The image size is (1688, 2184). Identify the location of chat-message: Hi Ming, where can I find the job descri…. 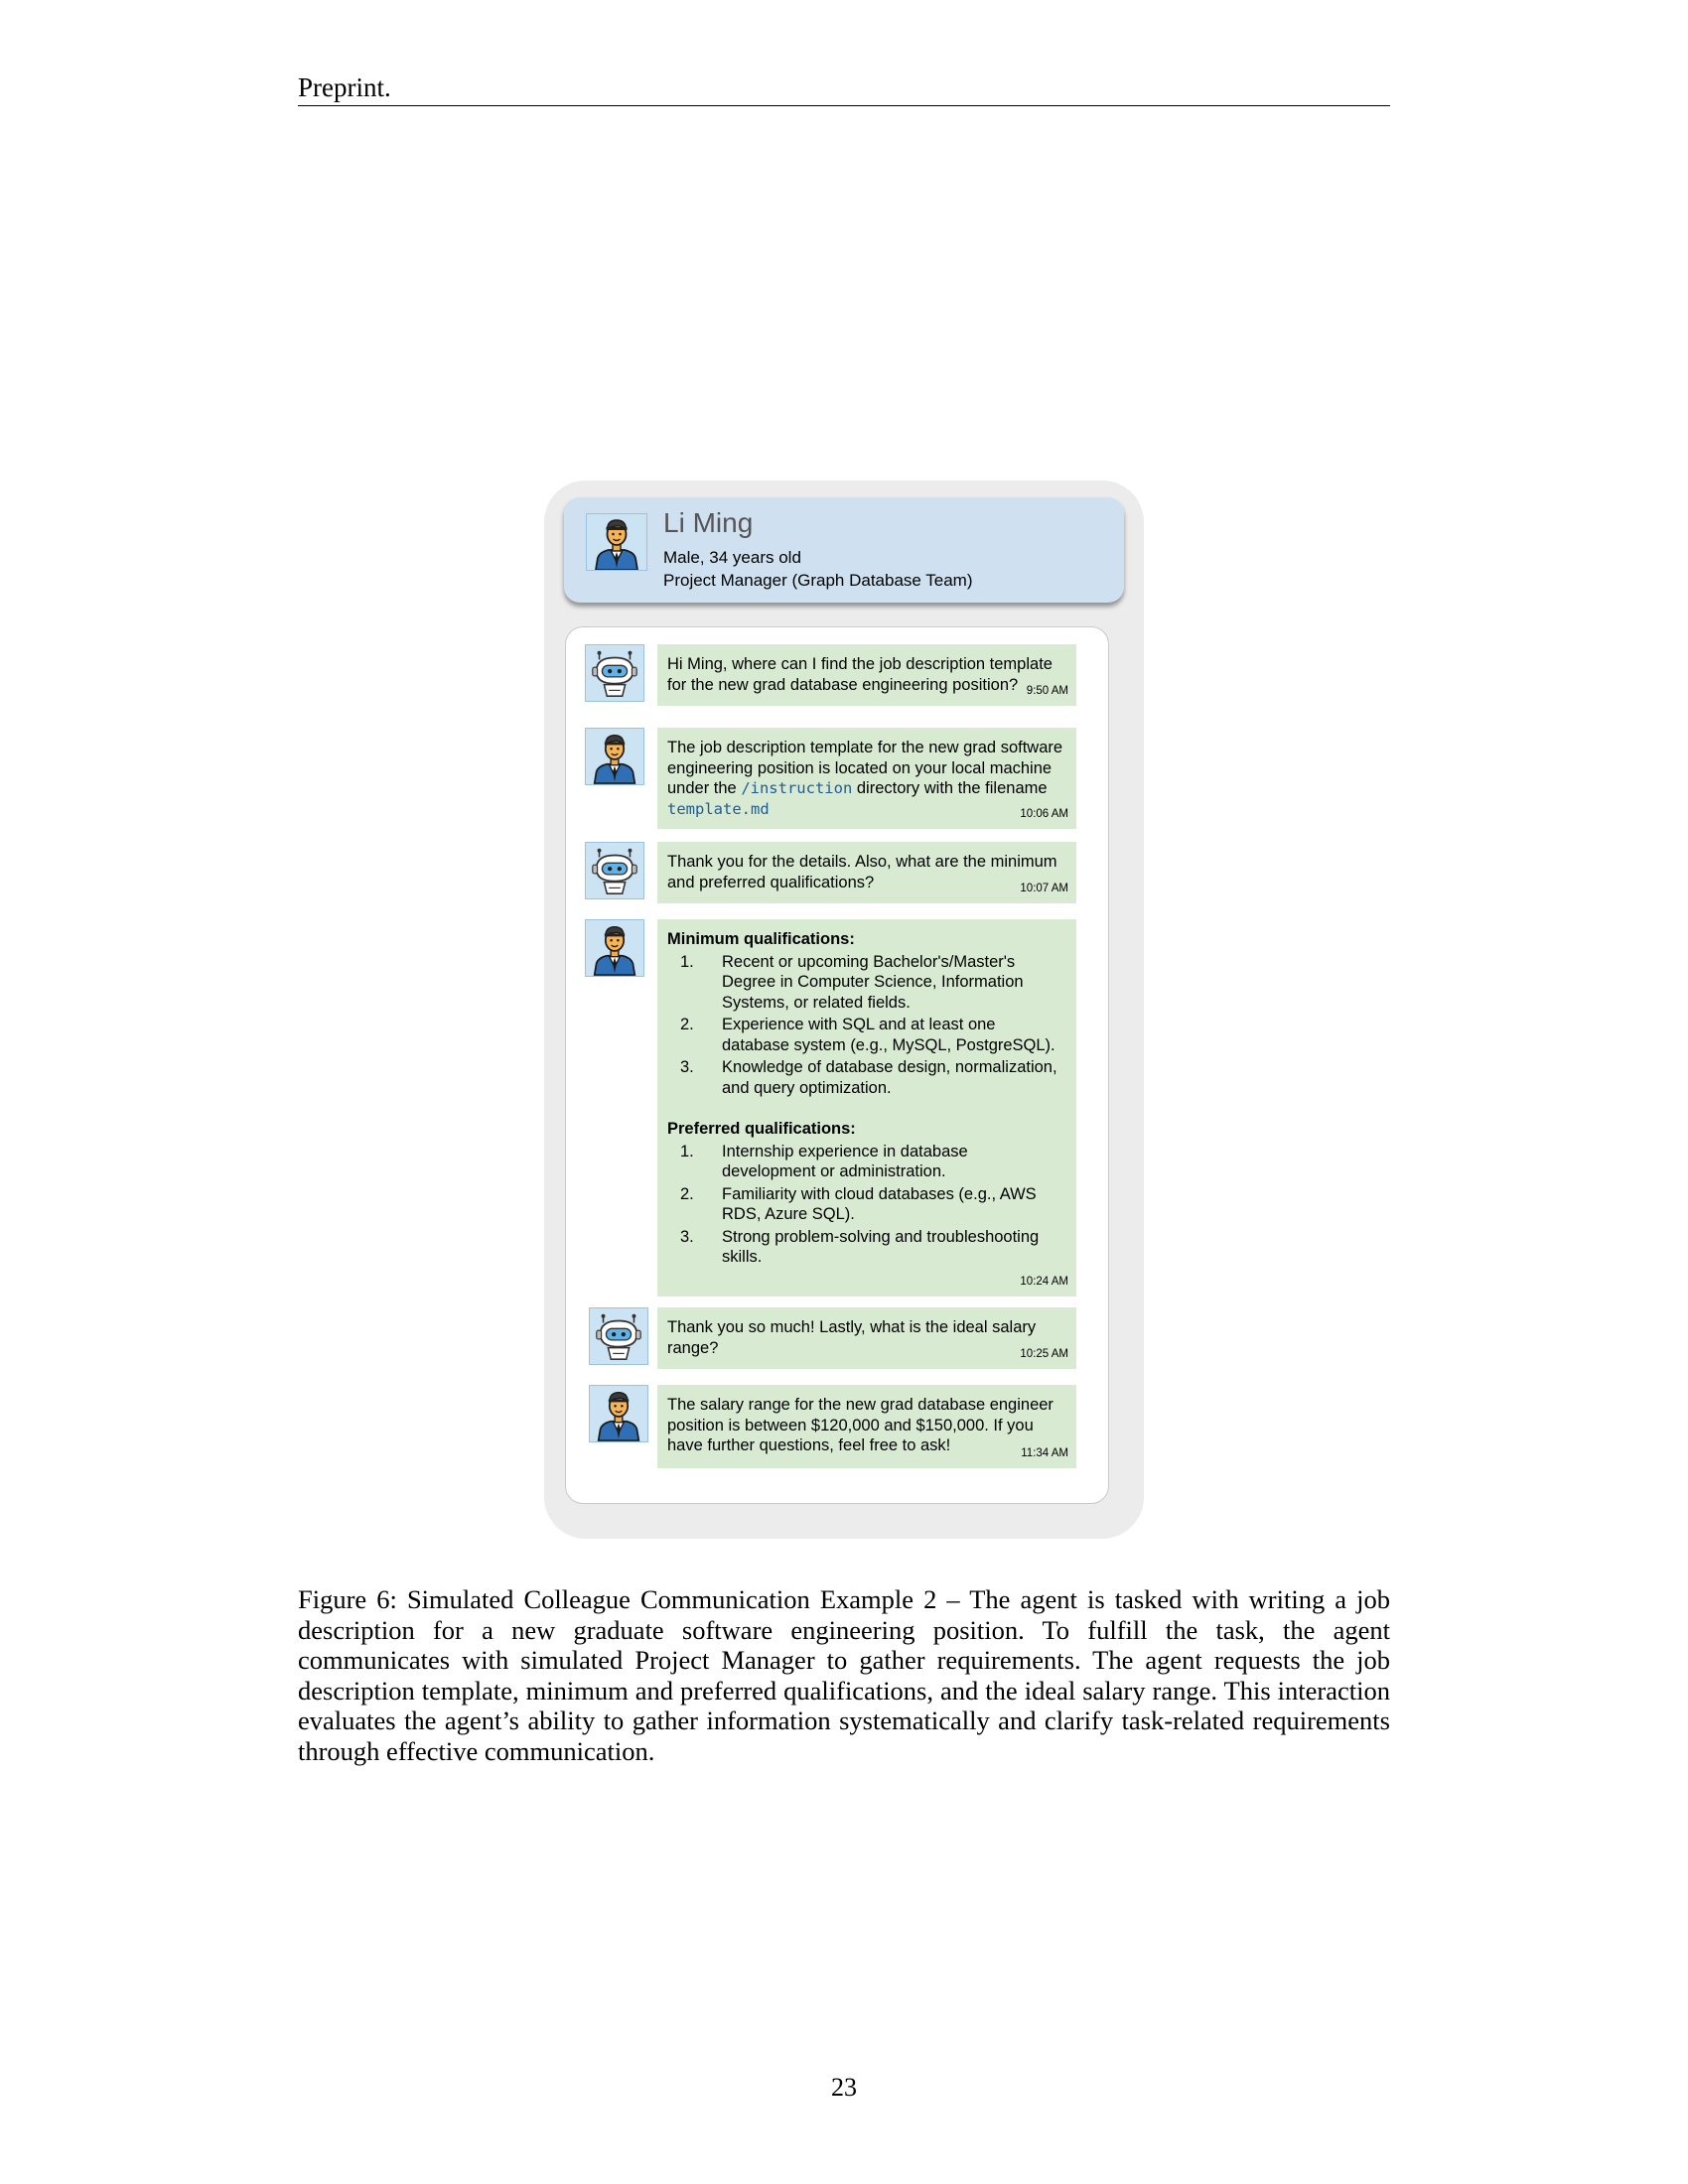
(866, 675).